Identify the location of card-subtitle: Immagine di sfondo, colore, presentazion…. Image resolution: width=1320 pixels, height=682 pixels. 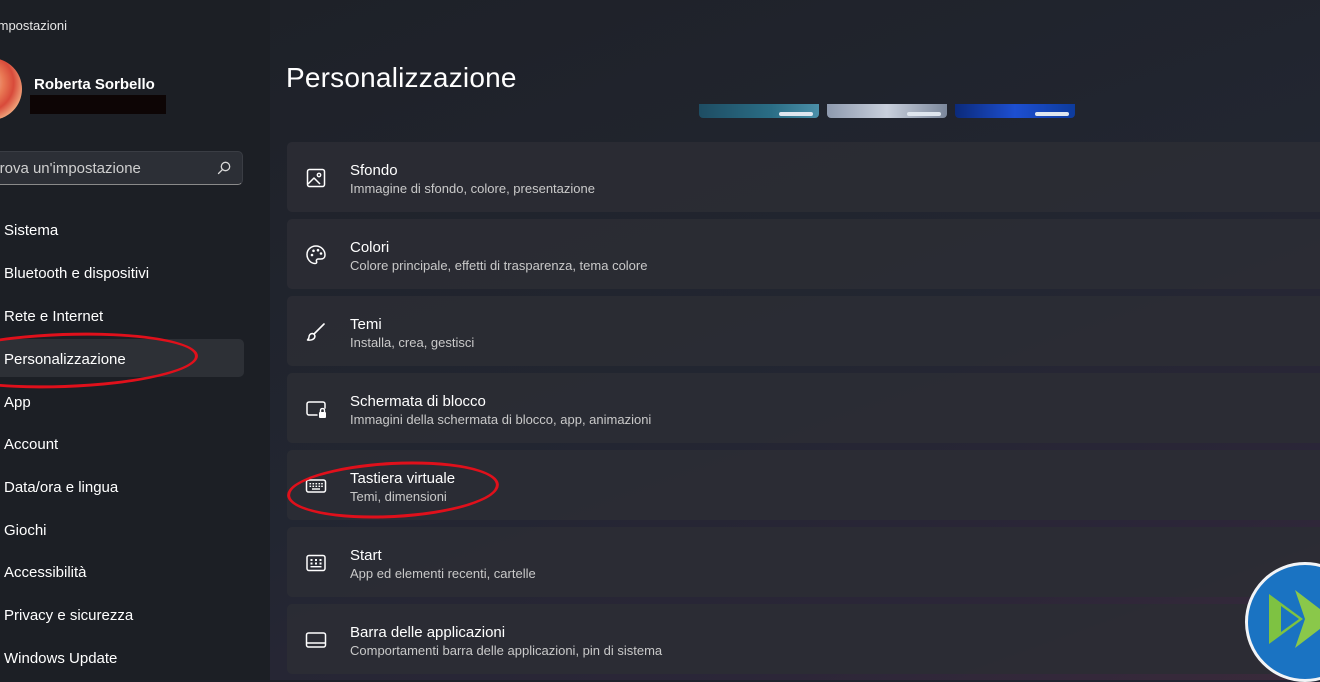
(472, 188).